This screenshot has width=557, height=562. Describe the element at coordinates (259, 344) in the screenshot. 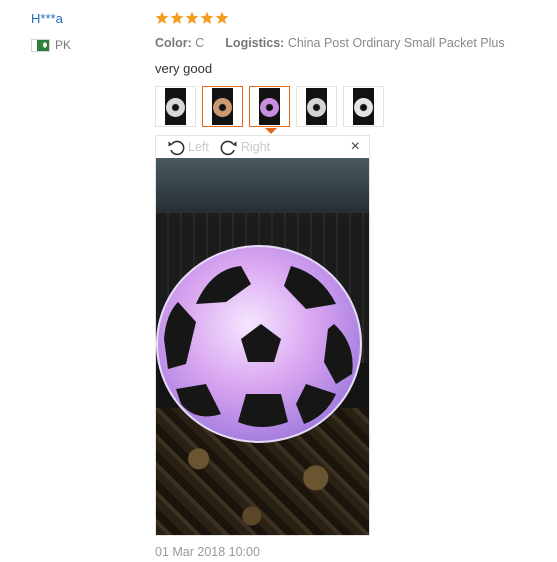

I see `hover-soccer-ball-image` at that location.